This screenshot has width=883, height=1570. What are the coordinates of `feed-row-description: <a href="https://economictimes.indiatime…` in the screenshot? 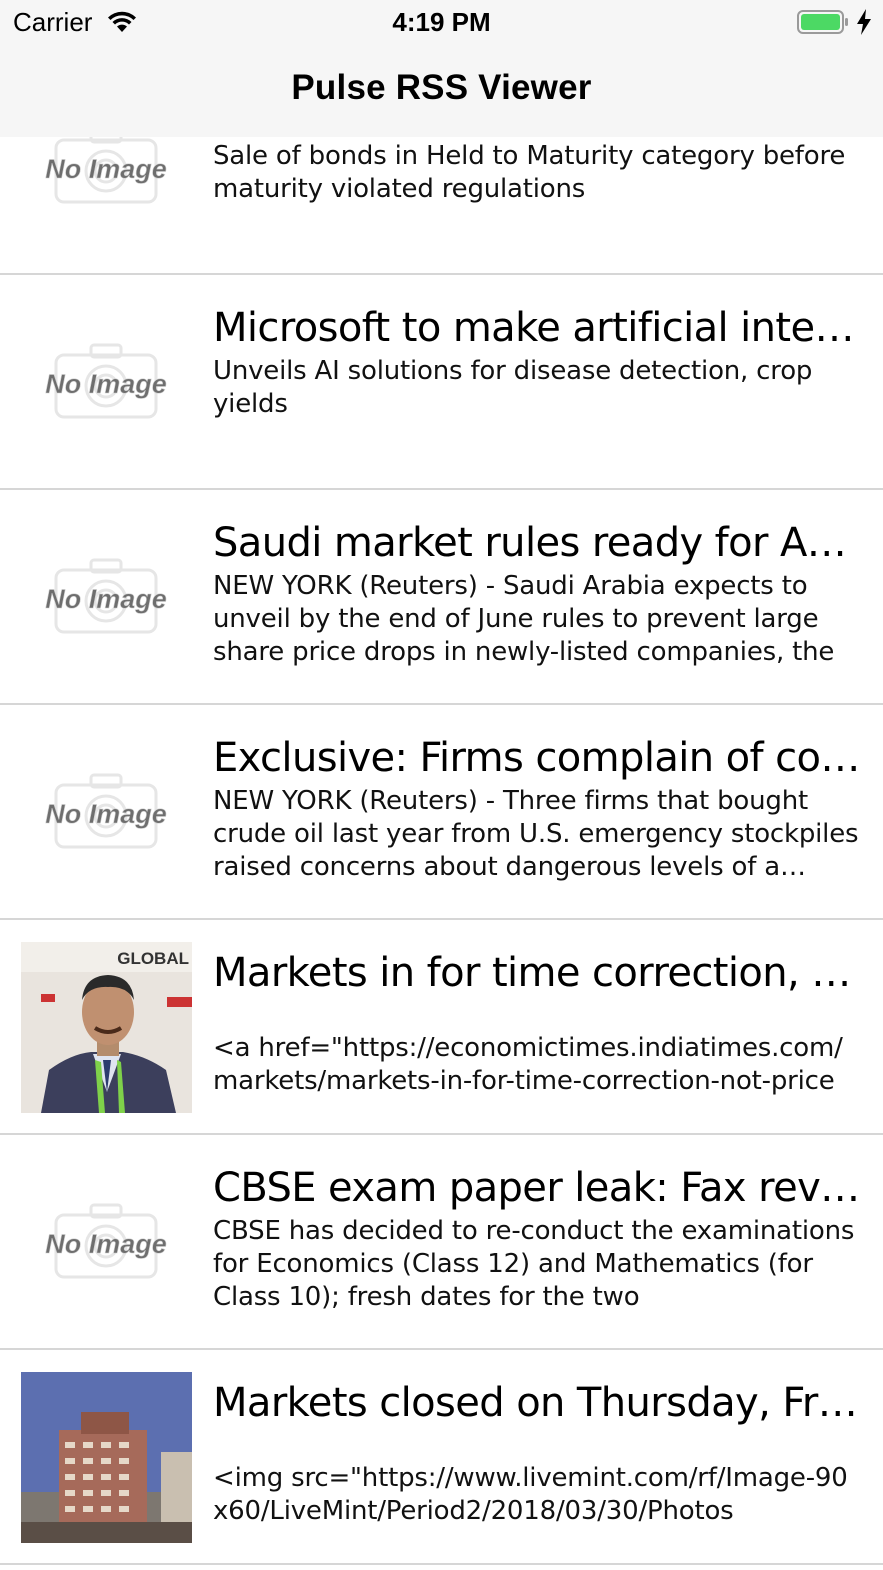 It's located at (528, 1064).